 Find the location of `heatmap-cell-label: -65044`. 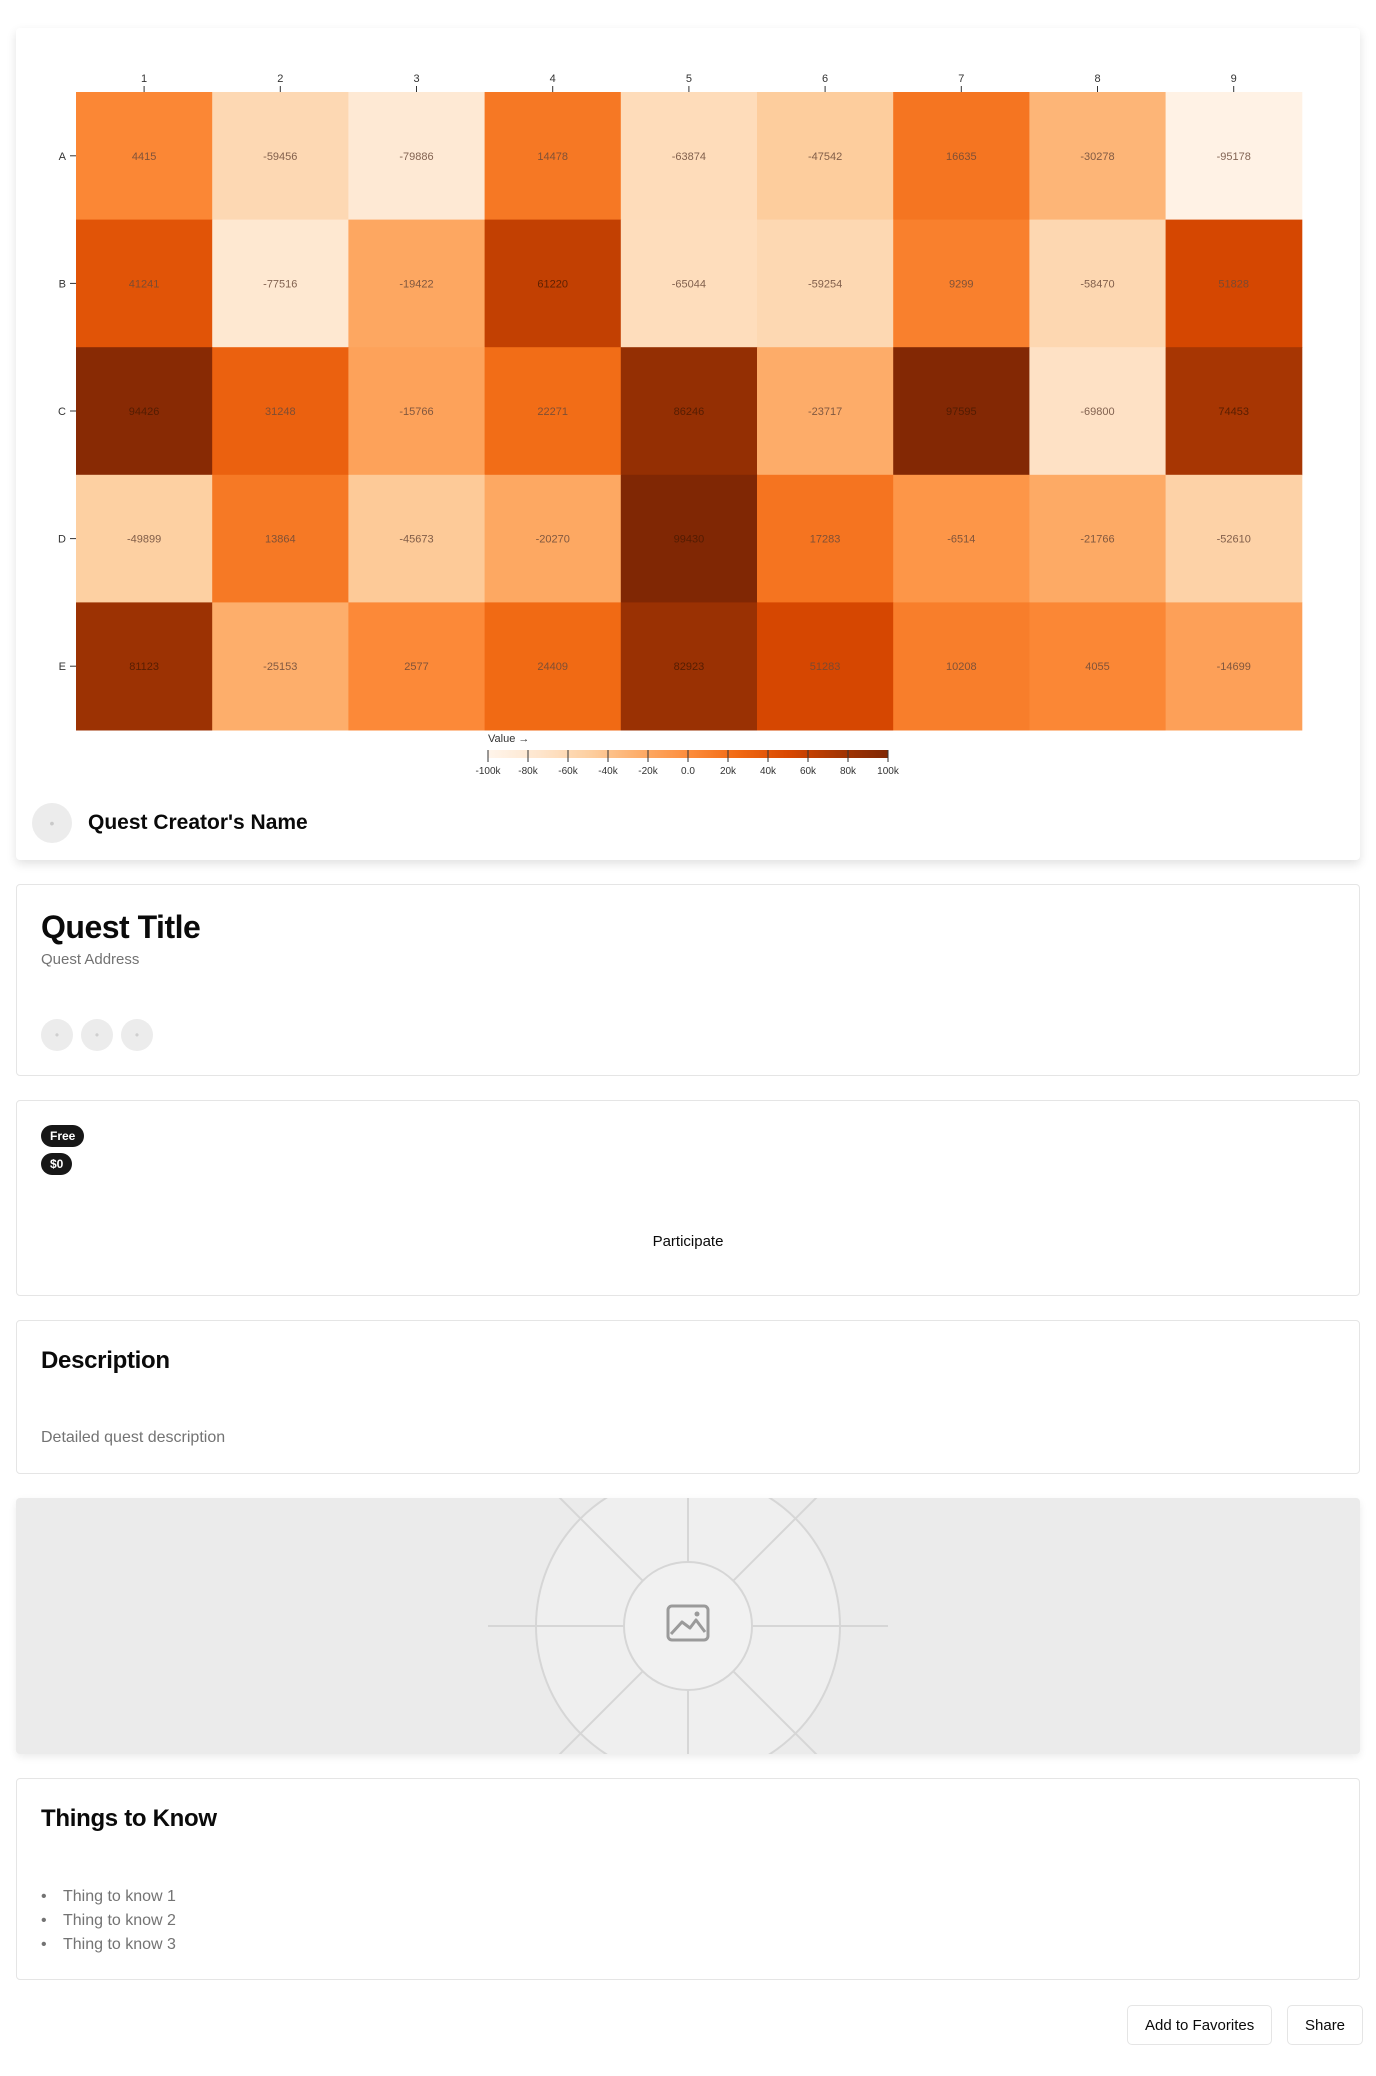

heatmap-cell-label: -65044 is located at coordinates (689, 284).